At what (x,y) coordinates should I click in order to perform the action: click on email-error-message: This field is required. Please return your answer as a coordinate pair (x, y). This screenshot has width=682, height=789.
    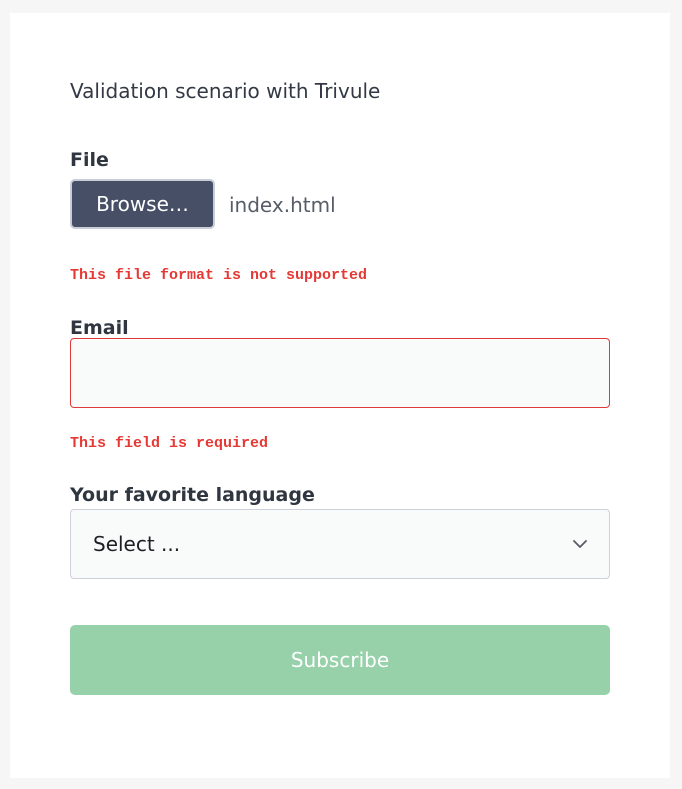
    Looking at the image, I should click on (169, 443).